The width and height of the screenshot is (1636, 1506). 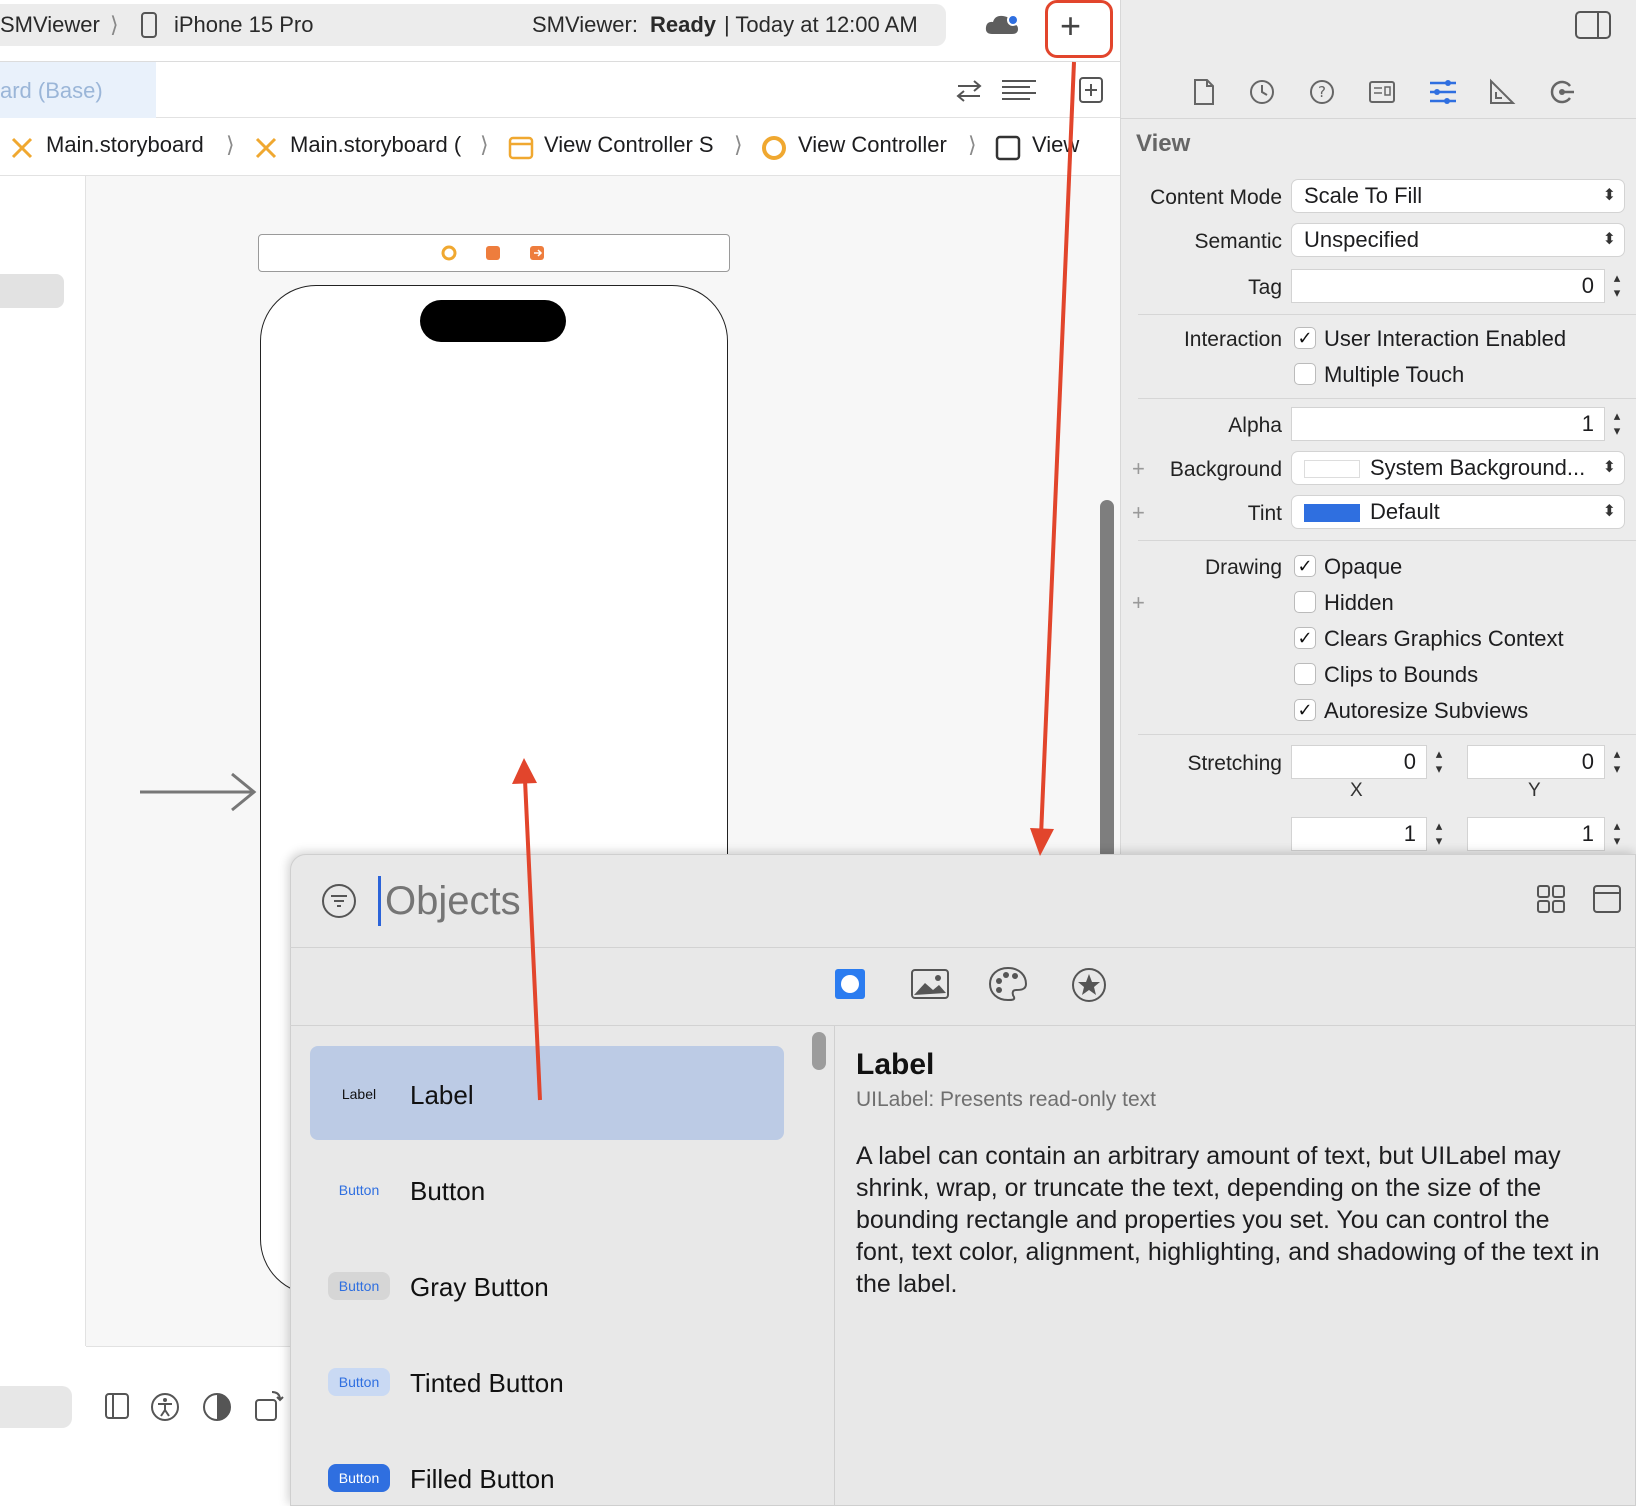 What do you see at coordinates (375, 145) in the screenshot?
I see `breadcrumb-main-storyboard-base: Main.storyboard (` at bounding box center [375, 145].